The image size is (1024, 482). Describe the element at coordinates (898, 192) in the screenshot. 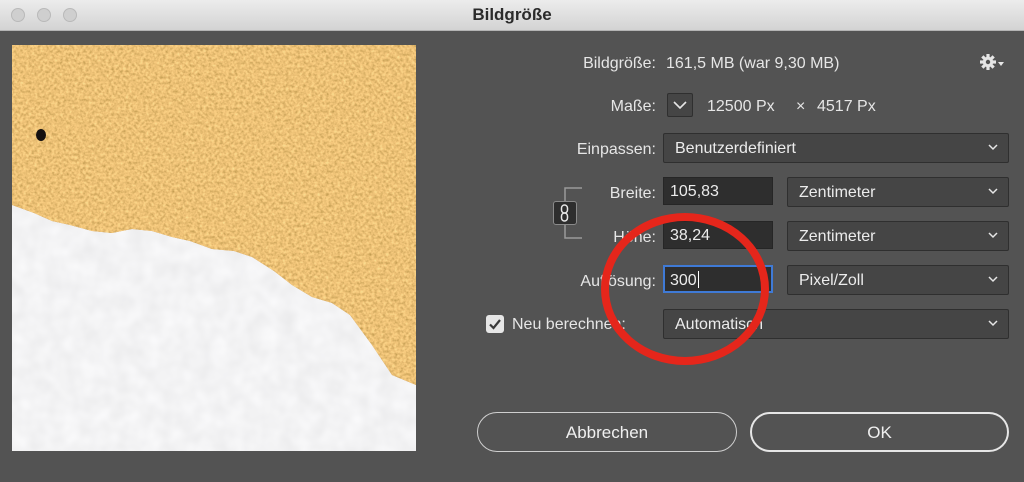

I see `width-unit-select: Zentimeter` at that location.